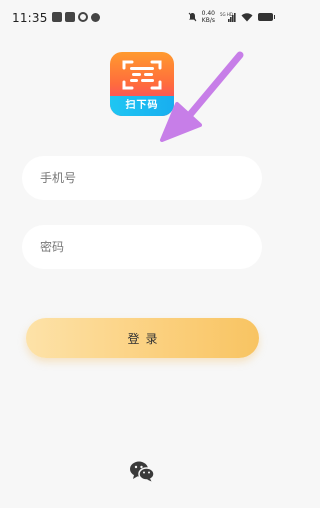 This screenshot has width=320, height=508. I want to click on net-speed: 0.40 KB/s, so click(208, 17).